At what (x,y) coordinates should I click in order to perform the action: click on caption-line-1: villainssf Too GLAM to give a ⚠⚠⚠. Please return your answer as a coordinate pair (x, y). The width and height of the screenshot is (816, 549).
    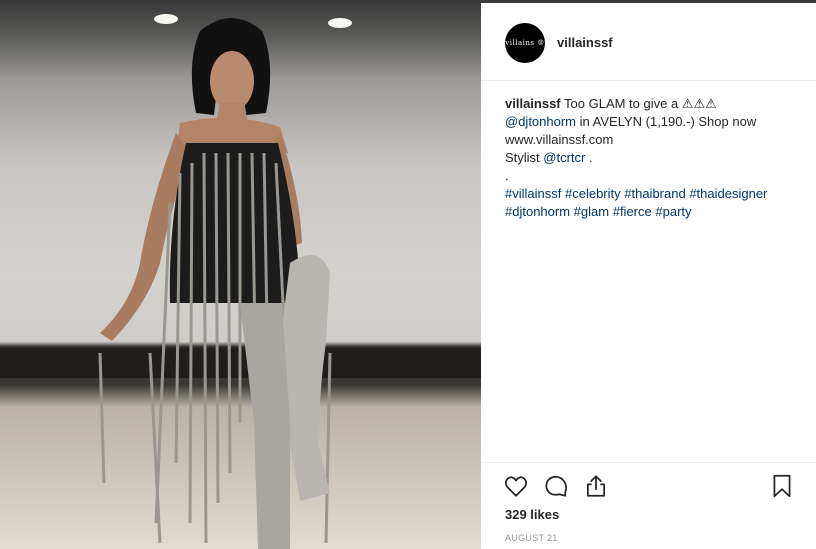
    Looking at the image, I should click on (655, 104).